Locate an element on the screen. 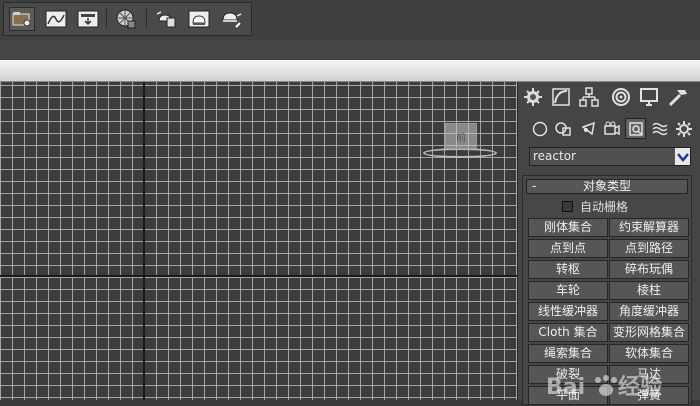 The width and height of the screenshot is (700, 406). wheel-button: 车轮 is located at coordinates (568, 290).